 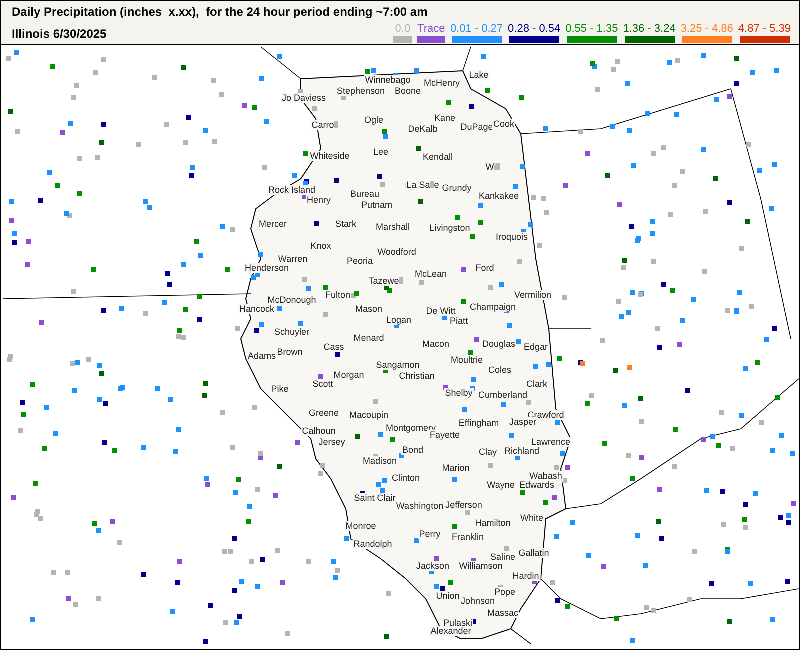 I want to click on county-label: Alexander, so click(x=451, y=631).